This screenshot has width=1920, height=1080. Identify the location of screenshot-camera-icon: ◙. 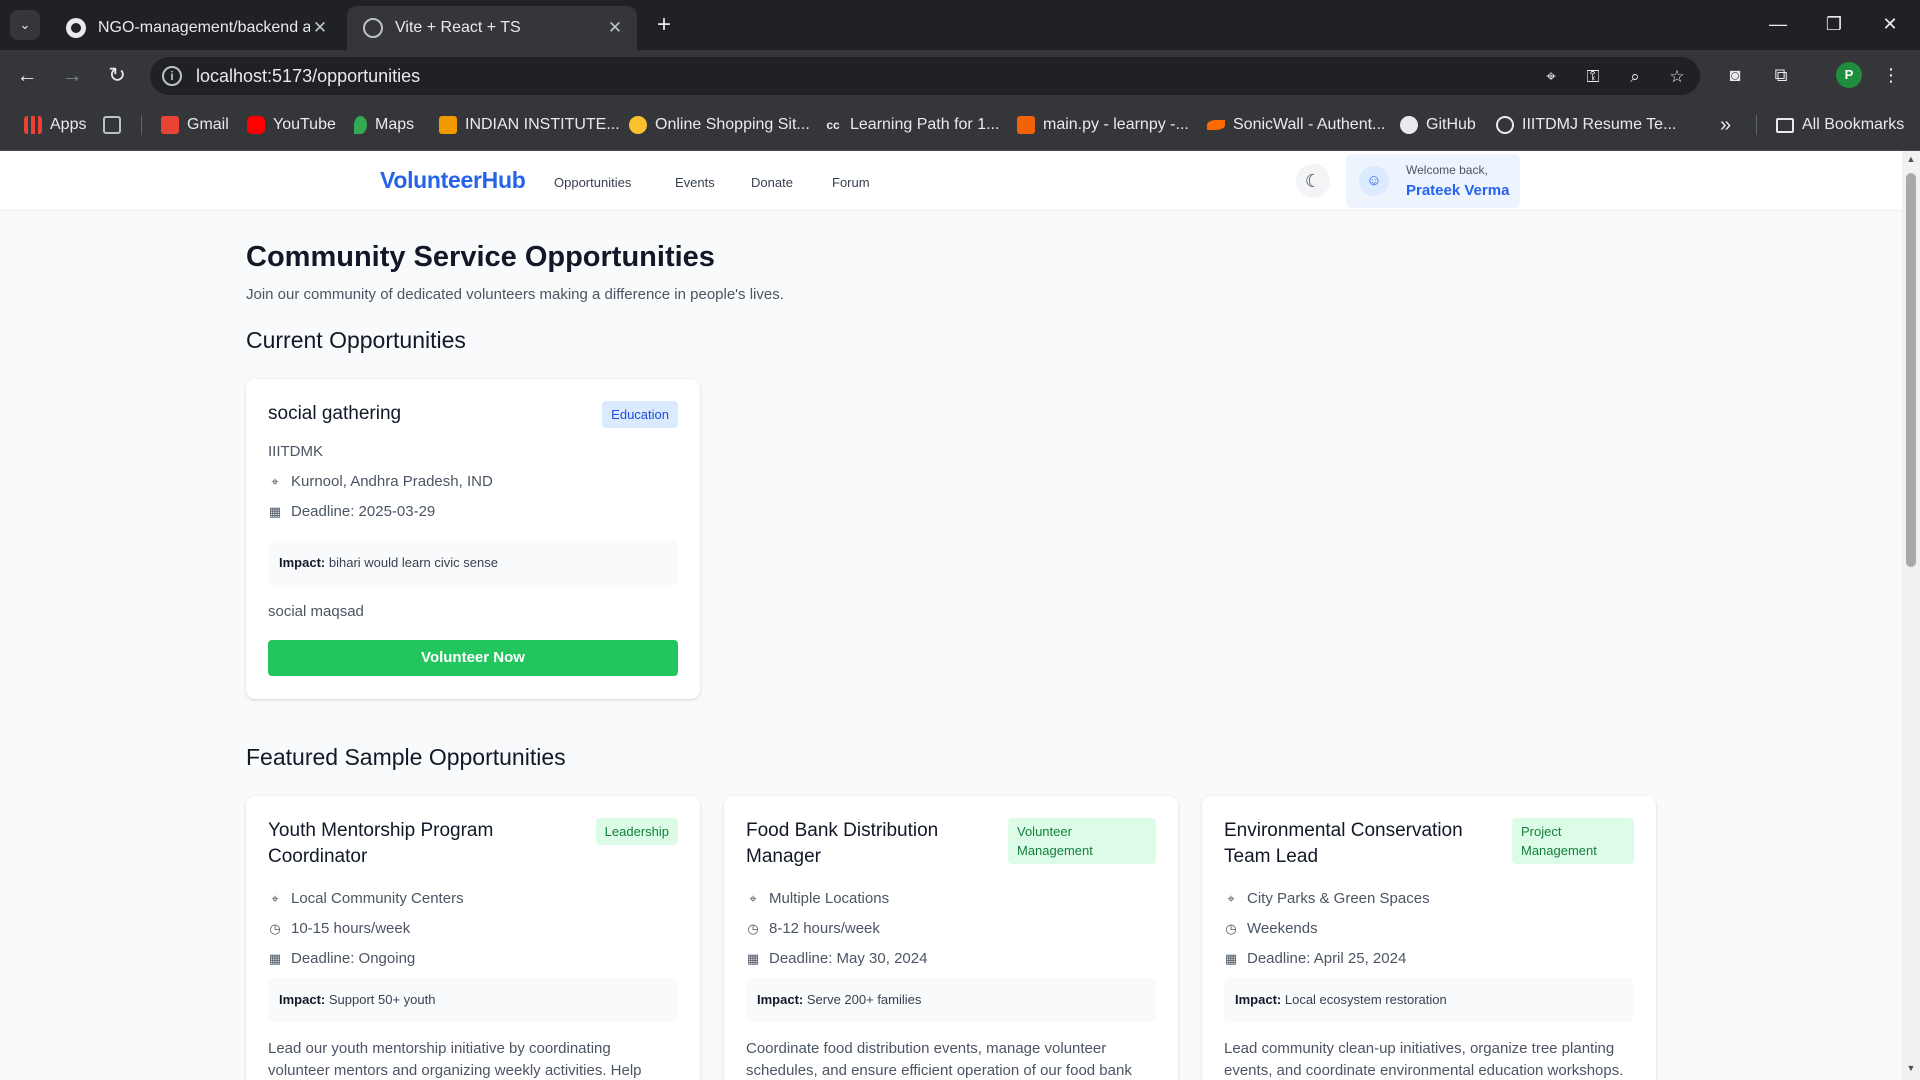
(1735, 75).